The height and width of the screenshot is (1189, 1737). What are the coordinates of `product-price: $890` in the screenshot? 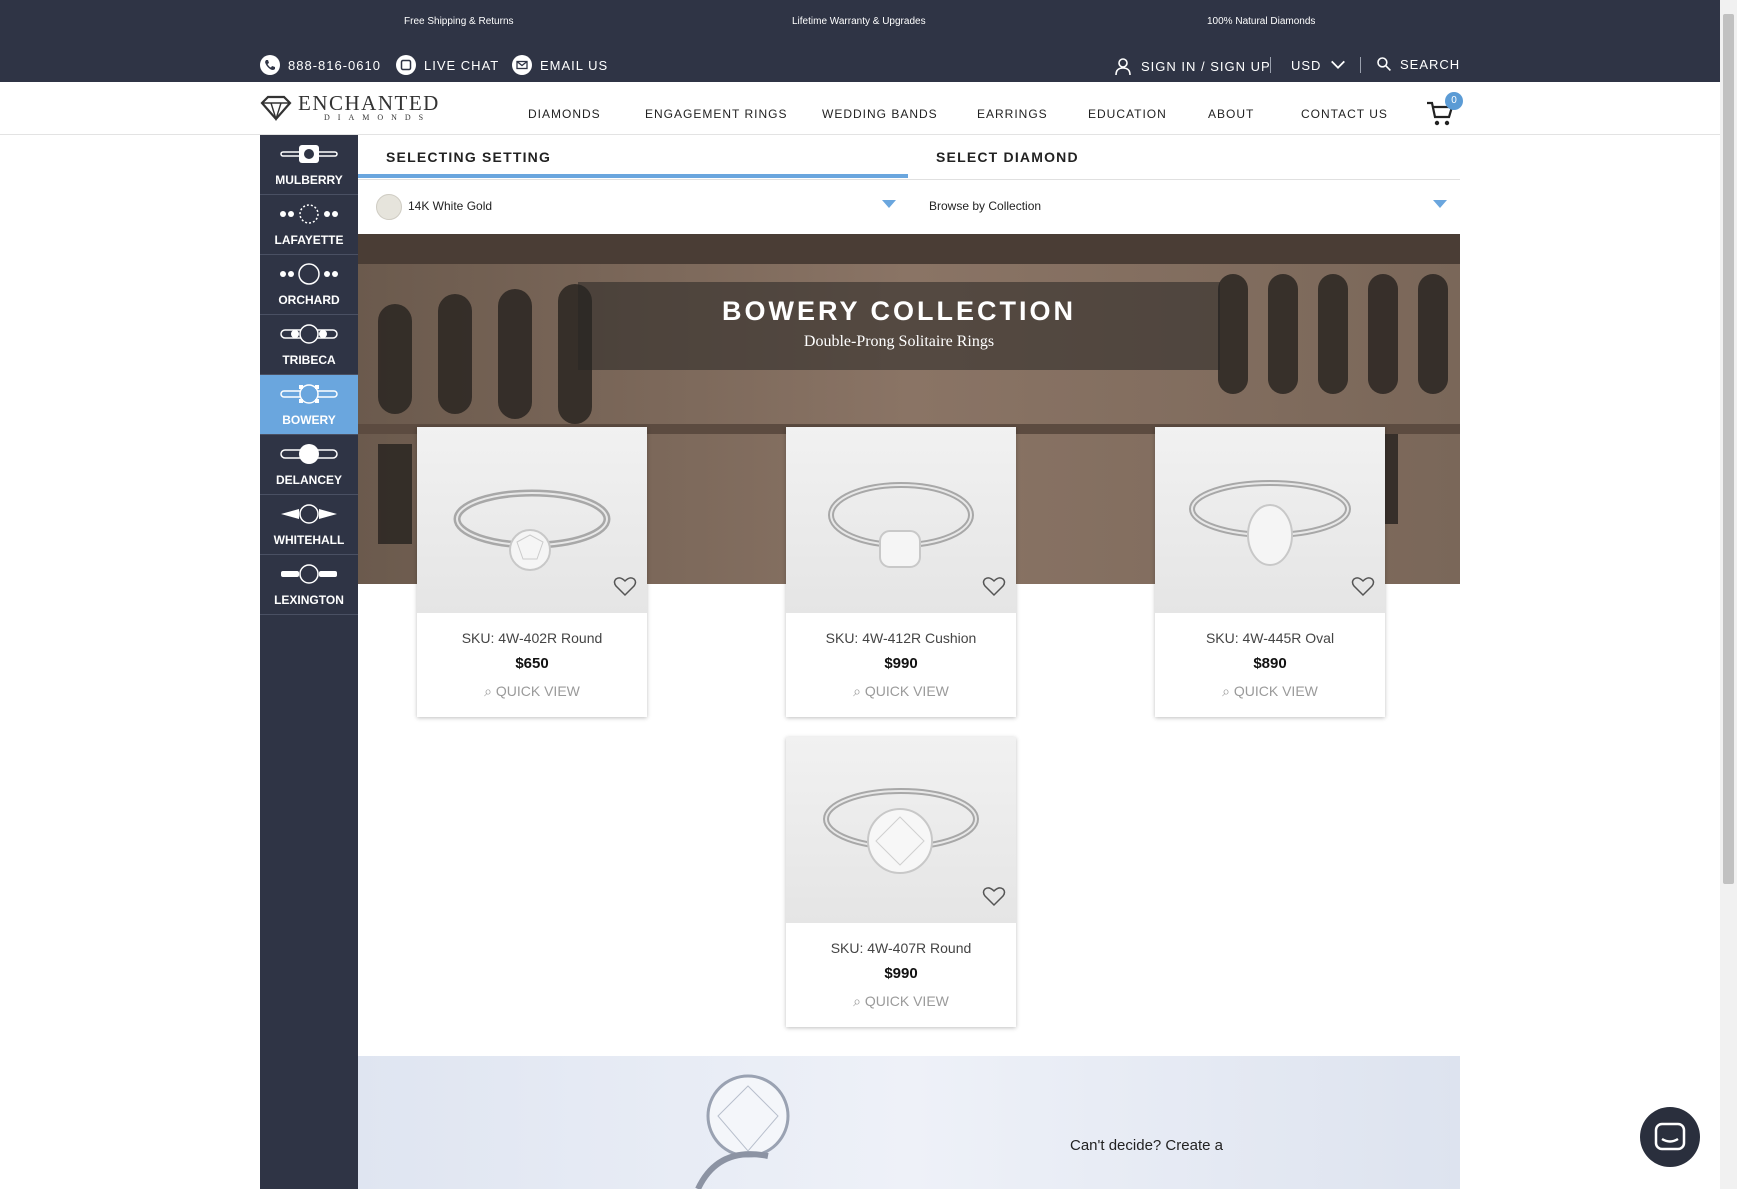 It's located at (1270, 663).